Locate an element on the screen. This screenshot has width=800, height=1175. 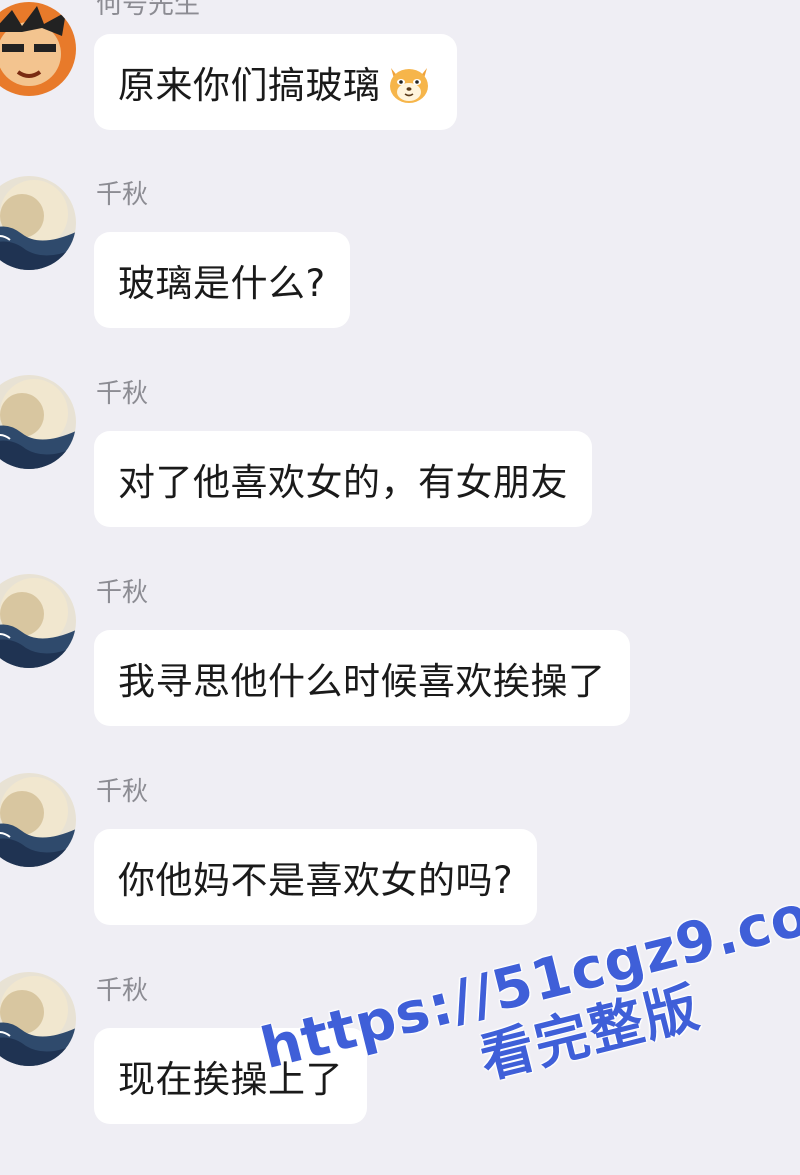
wave-moon-avatar-icon is located at coordinates (38, 1019).